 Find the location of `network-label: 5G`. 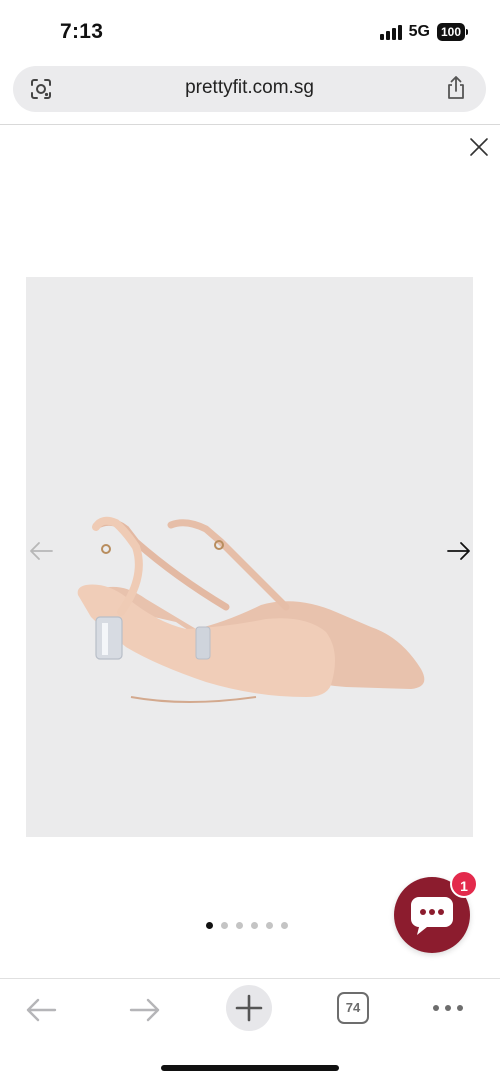

network-label: 5G is located at coordinates (419, 31).